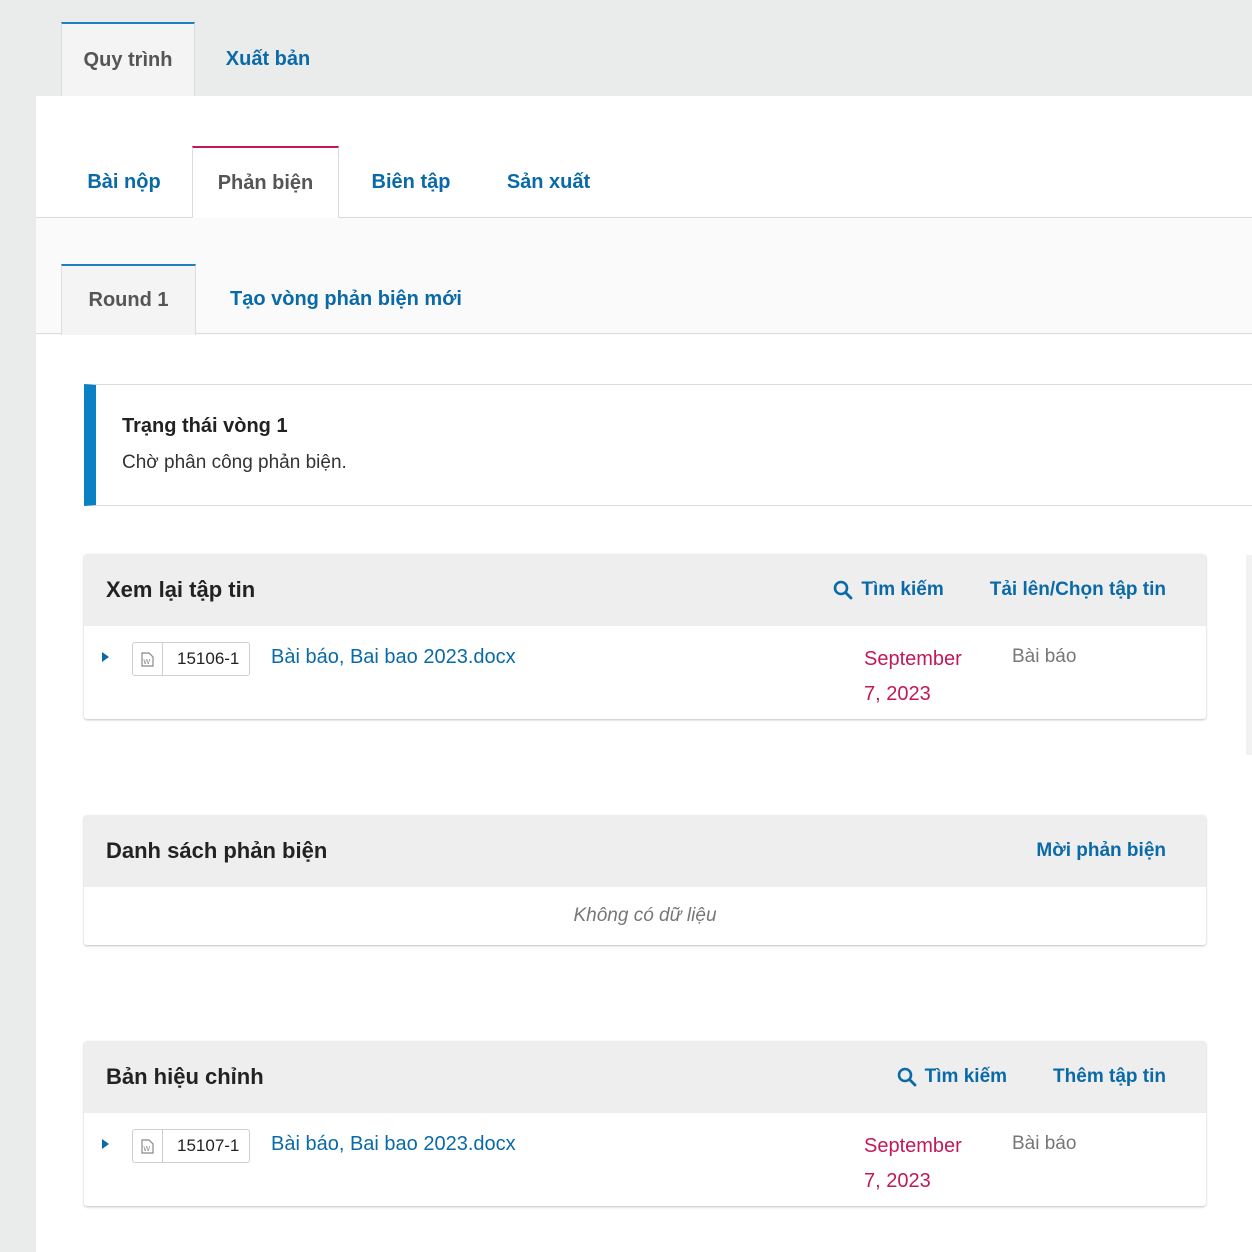  What do you see at coordinates (181, 589) in the screenshot?
I see `review-files-title: Xem lại tập tin` at bounding box center [181, 589].